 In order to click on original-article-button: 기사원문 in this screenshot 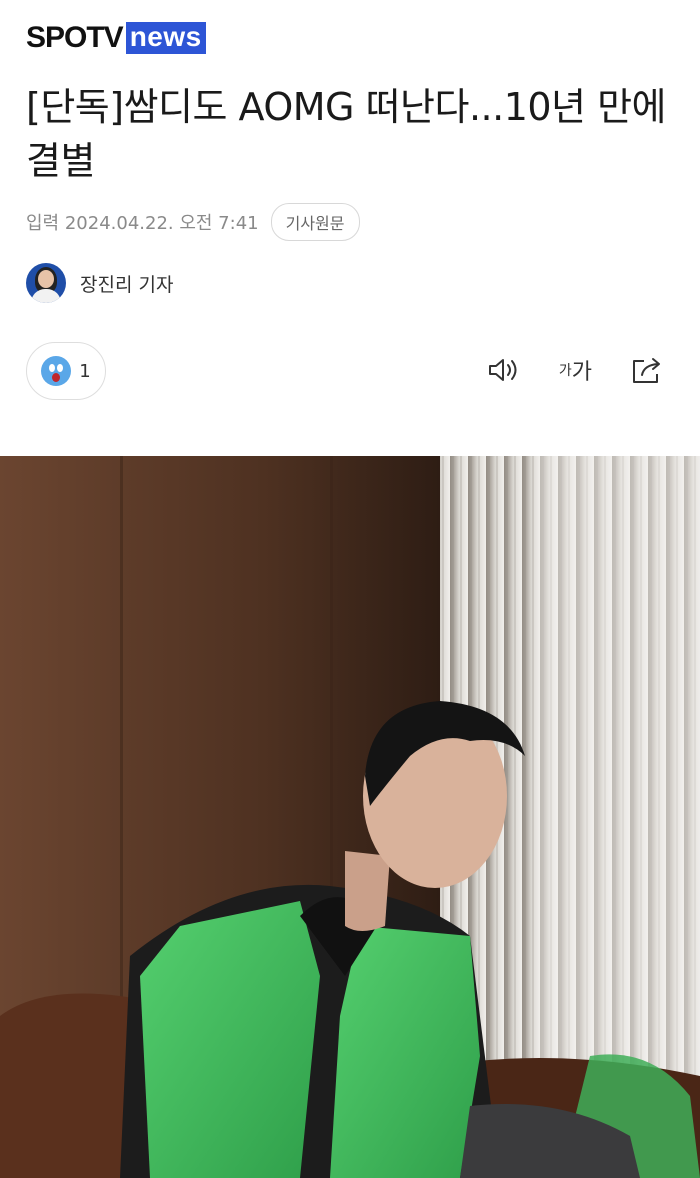, I will do `click(315, 222)`.